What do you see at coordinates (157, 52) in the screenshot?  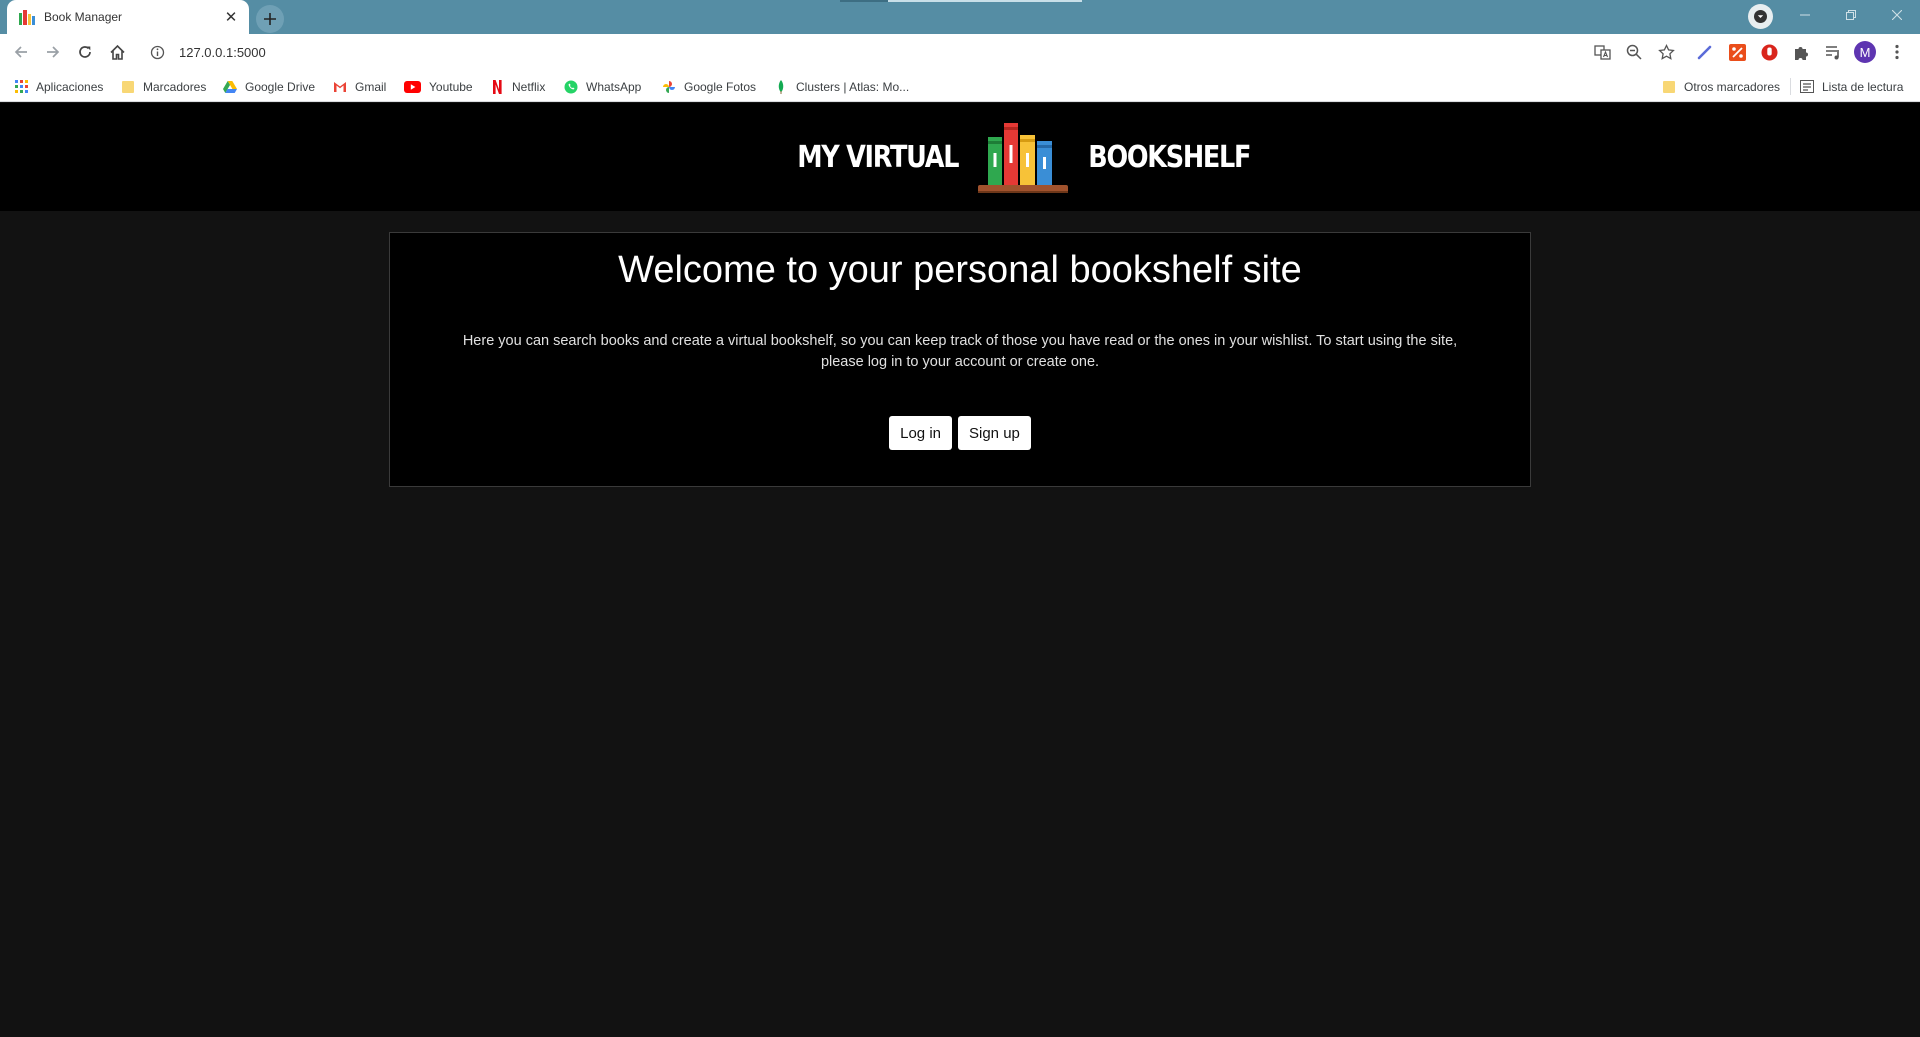 I see `info-icon` at bounding box center [157, 52].